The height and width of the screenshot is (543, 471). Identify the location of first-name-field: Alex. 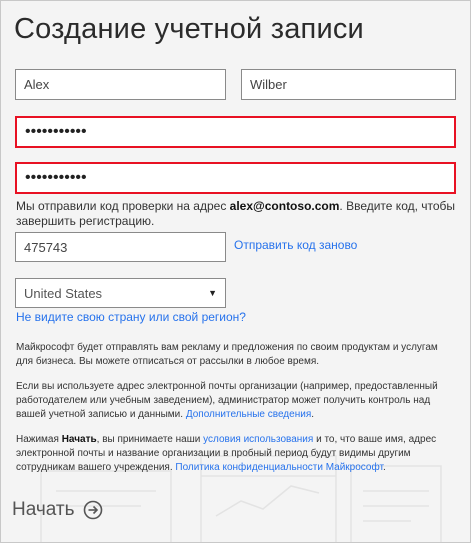
(120, 84).